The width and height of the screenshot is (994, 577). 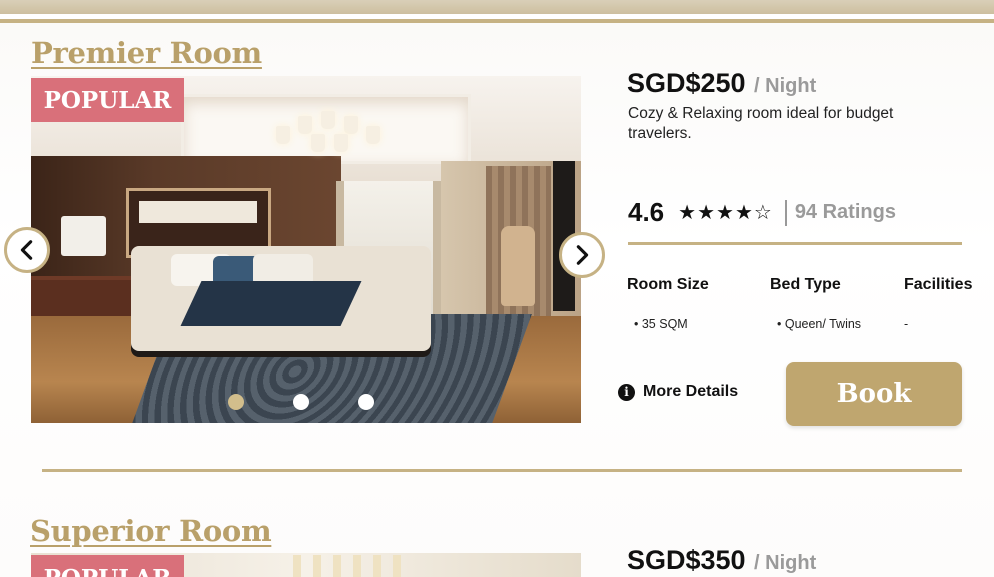 What do you see at coordinates (805, 284) in the screenshot?
I see `spec-label-bed-type: Bed Type` at bounding box center [805, 284].